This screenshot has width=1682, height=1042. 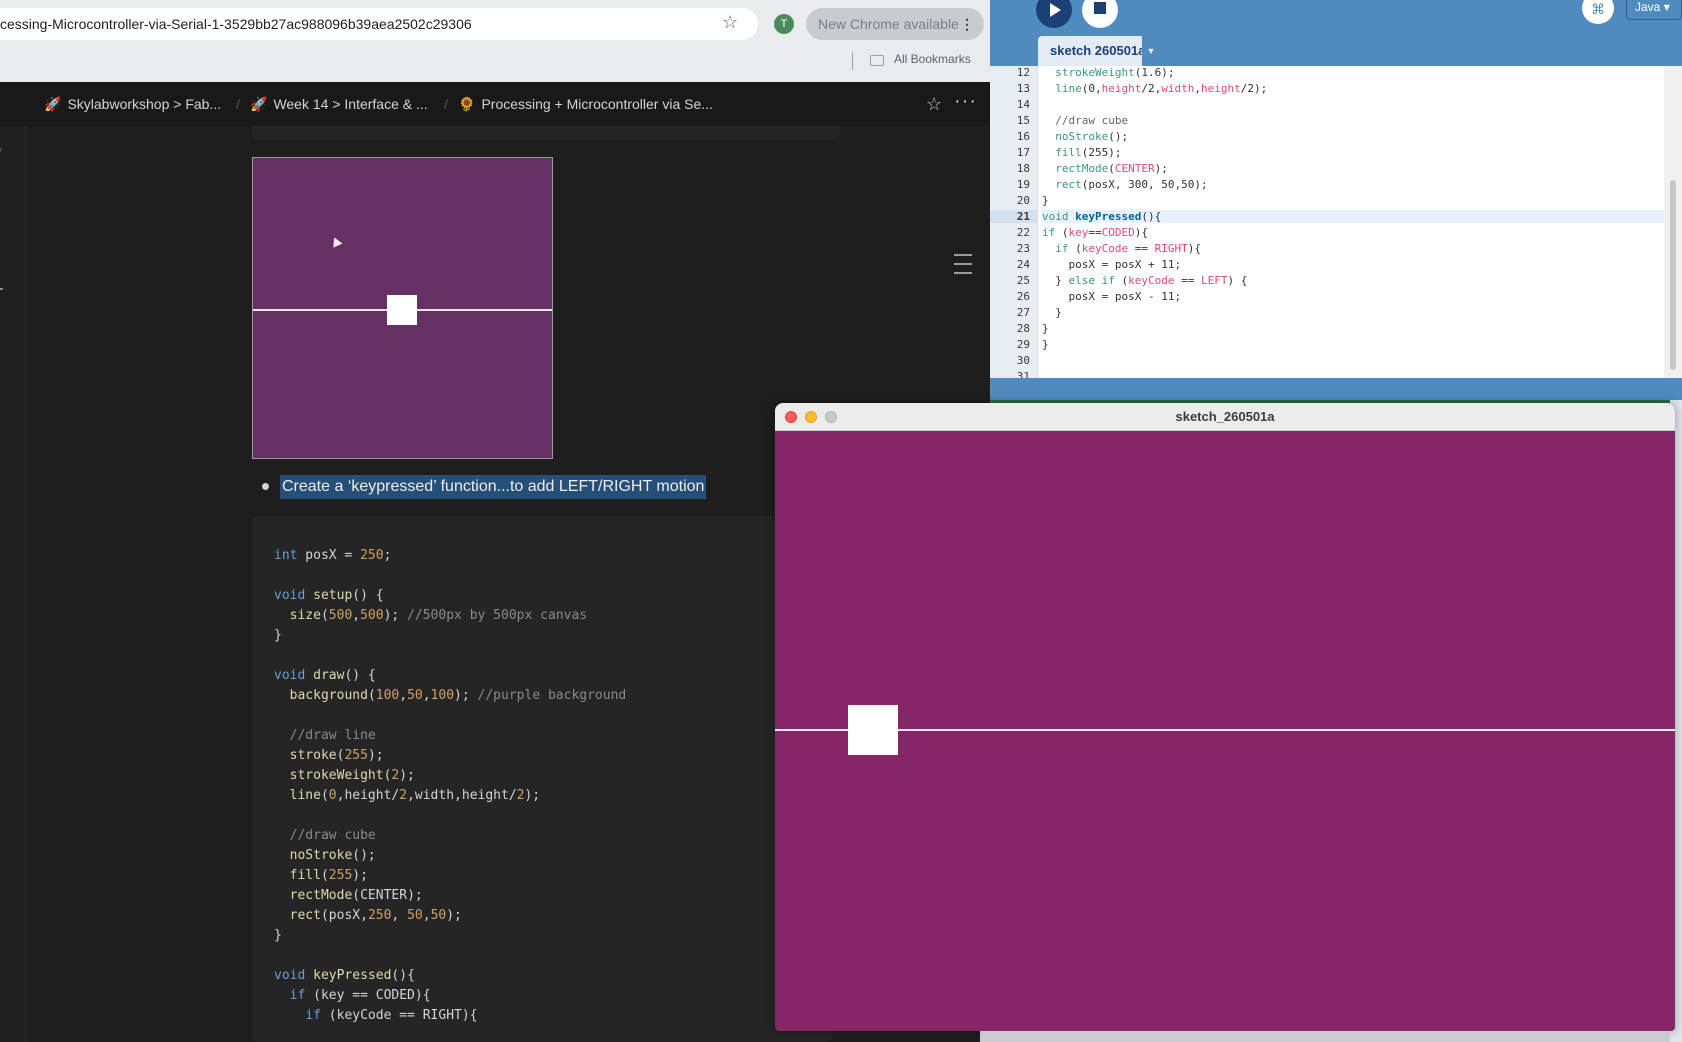 What do you see at coordinates (1023, 344) in the screenshot?
I see `line-number: 29` at bounding box center [1023, 344].